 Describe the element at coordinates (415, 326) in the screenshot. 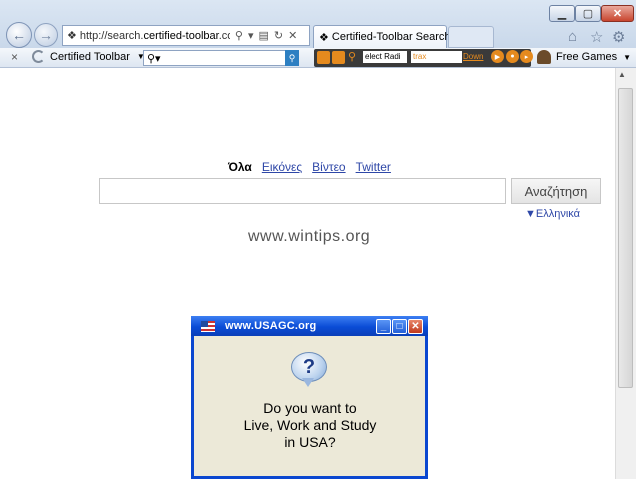

I see `popup-close-button: ✕` at that location.